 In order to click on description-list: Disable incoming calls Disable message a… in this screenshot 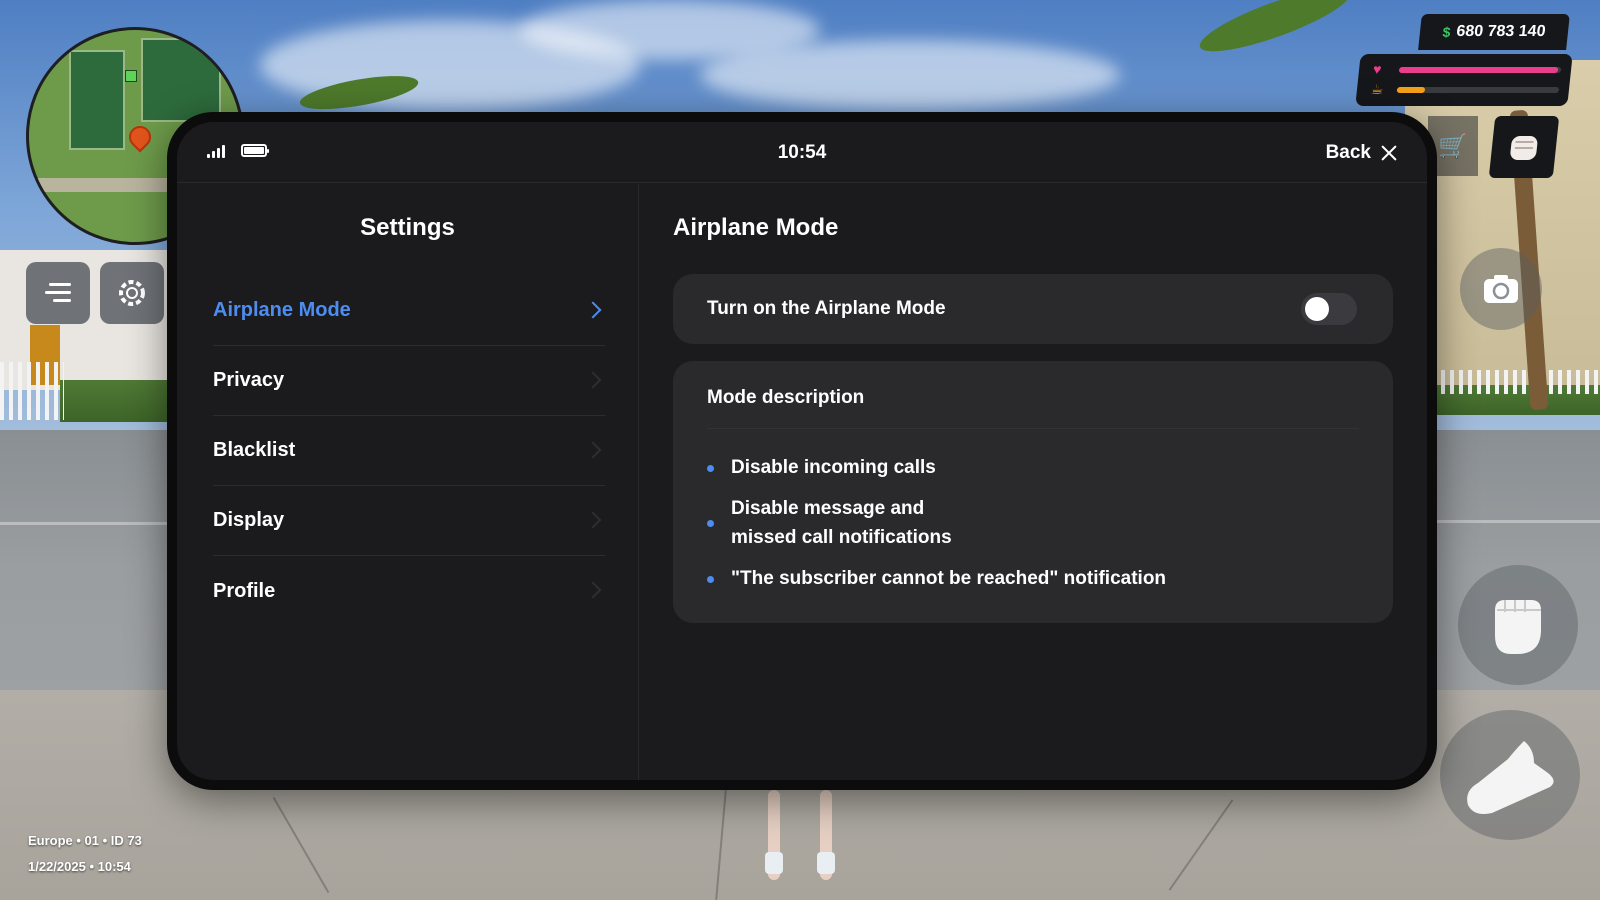, I will do `click(1033, 529)`.